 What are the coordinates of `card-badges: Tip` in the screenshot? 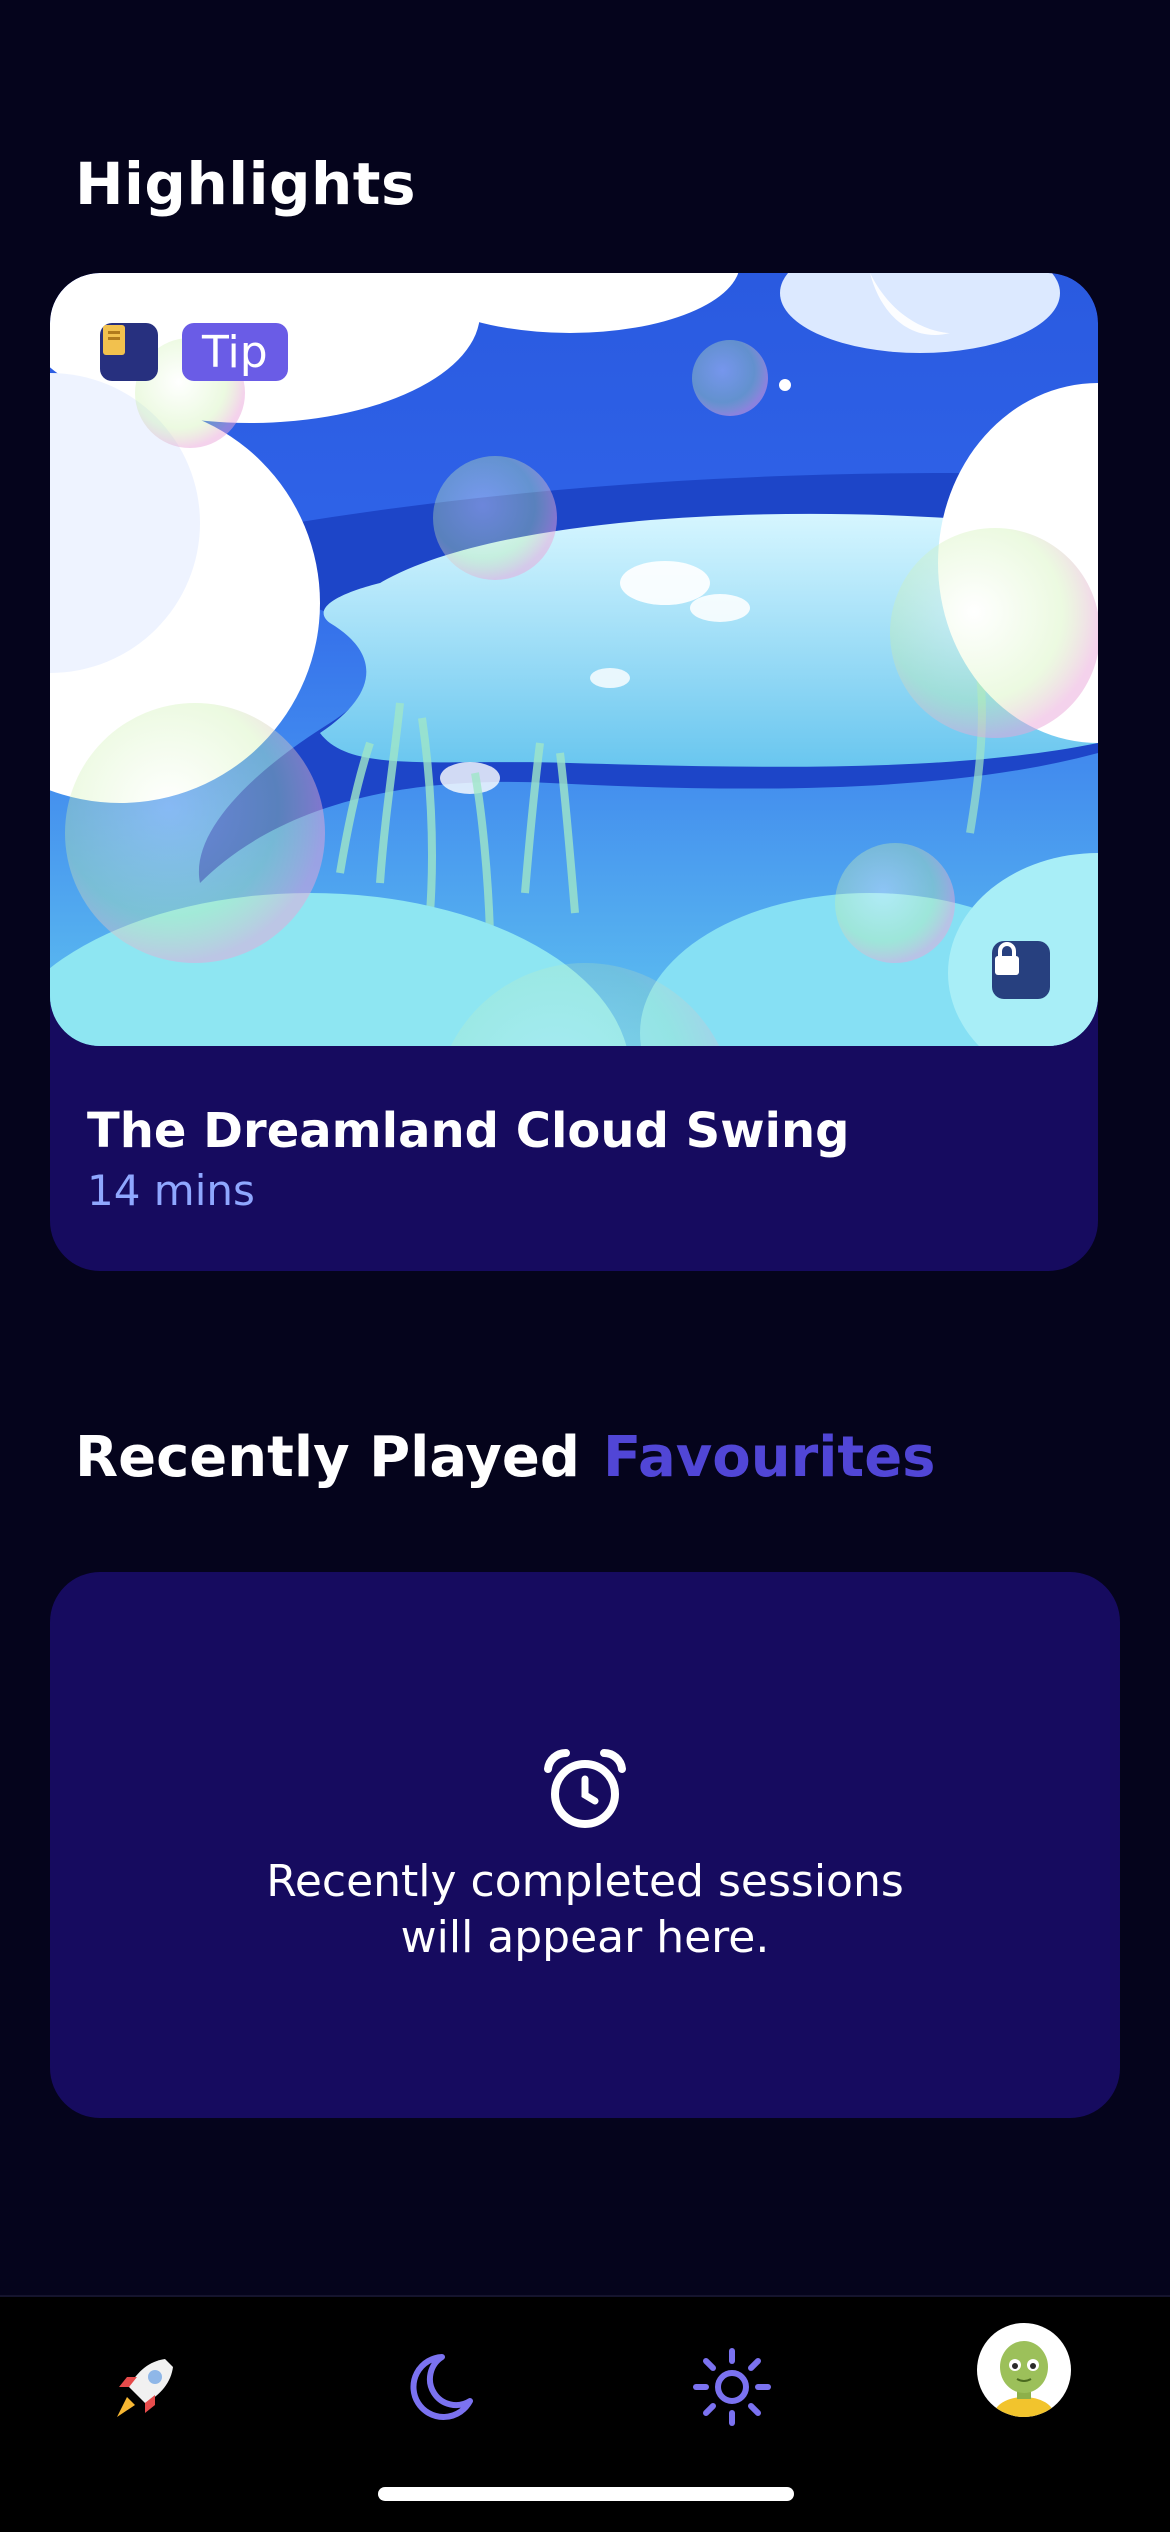 It's located at (194, 352).